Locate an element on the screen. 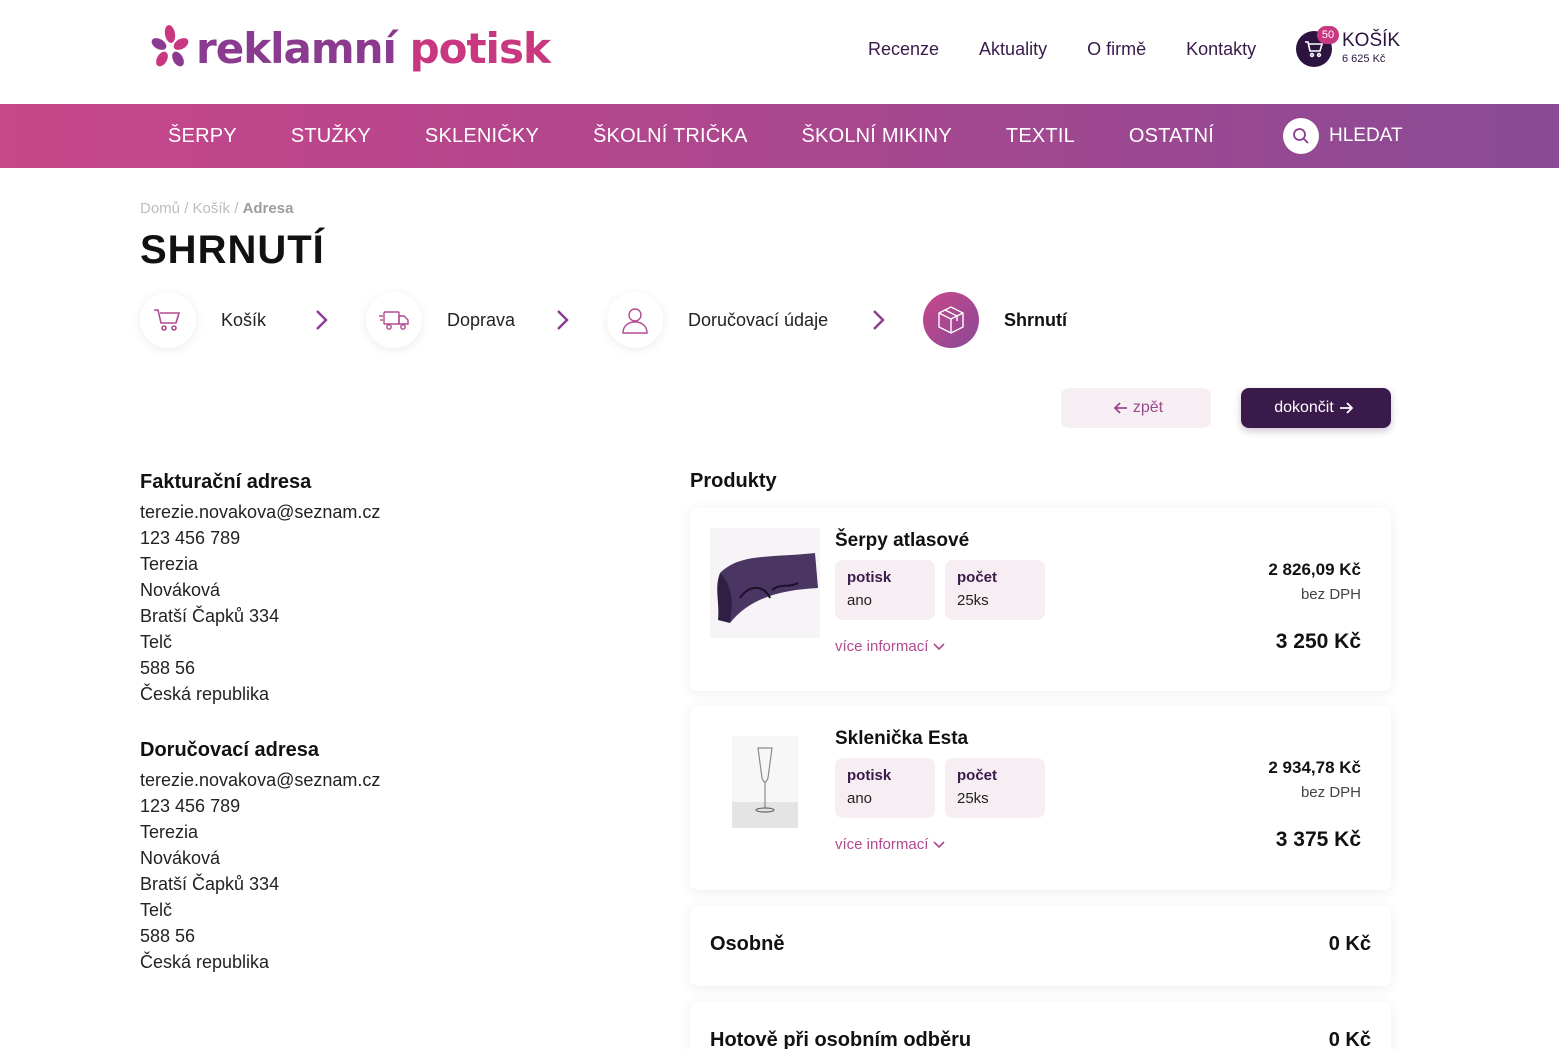 The image size is (1559, 1049). logo: reklamní potisk is located at coordinates (350, 49).